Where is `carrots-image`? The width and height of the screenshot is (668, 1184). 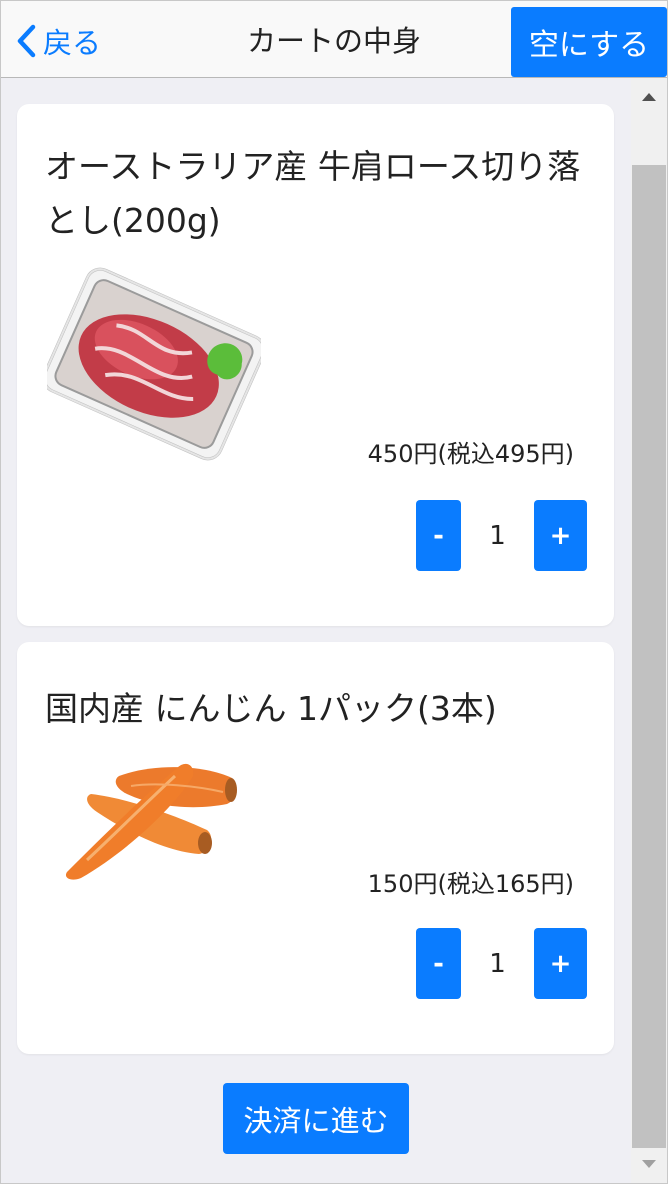
carrots-image is located at coordinates (154, 815).